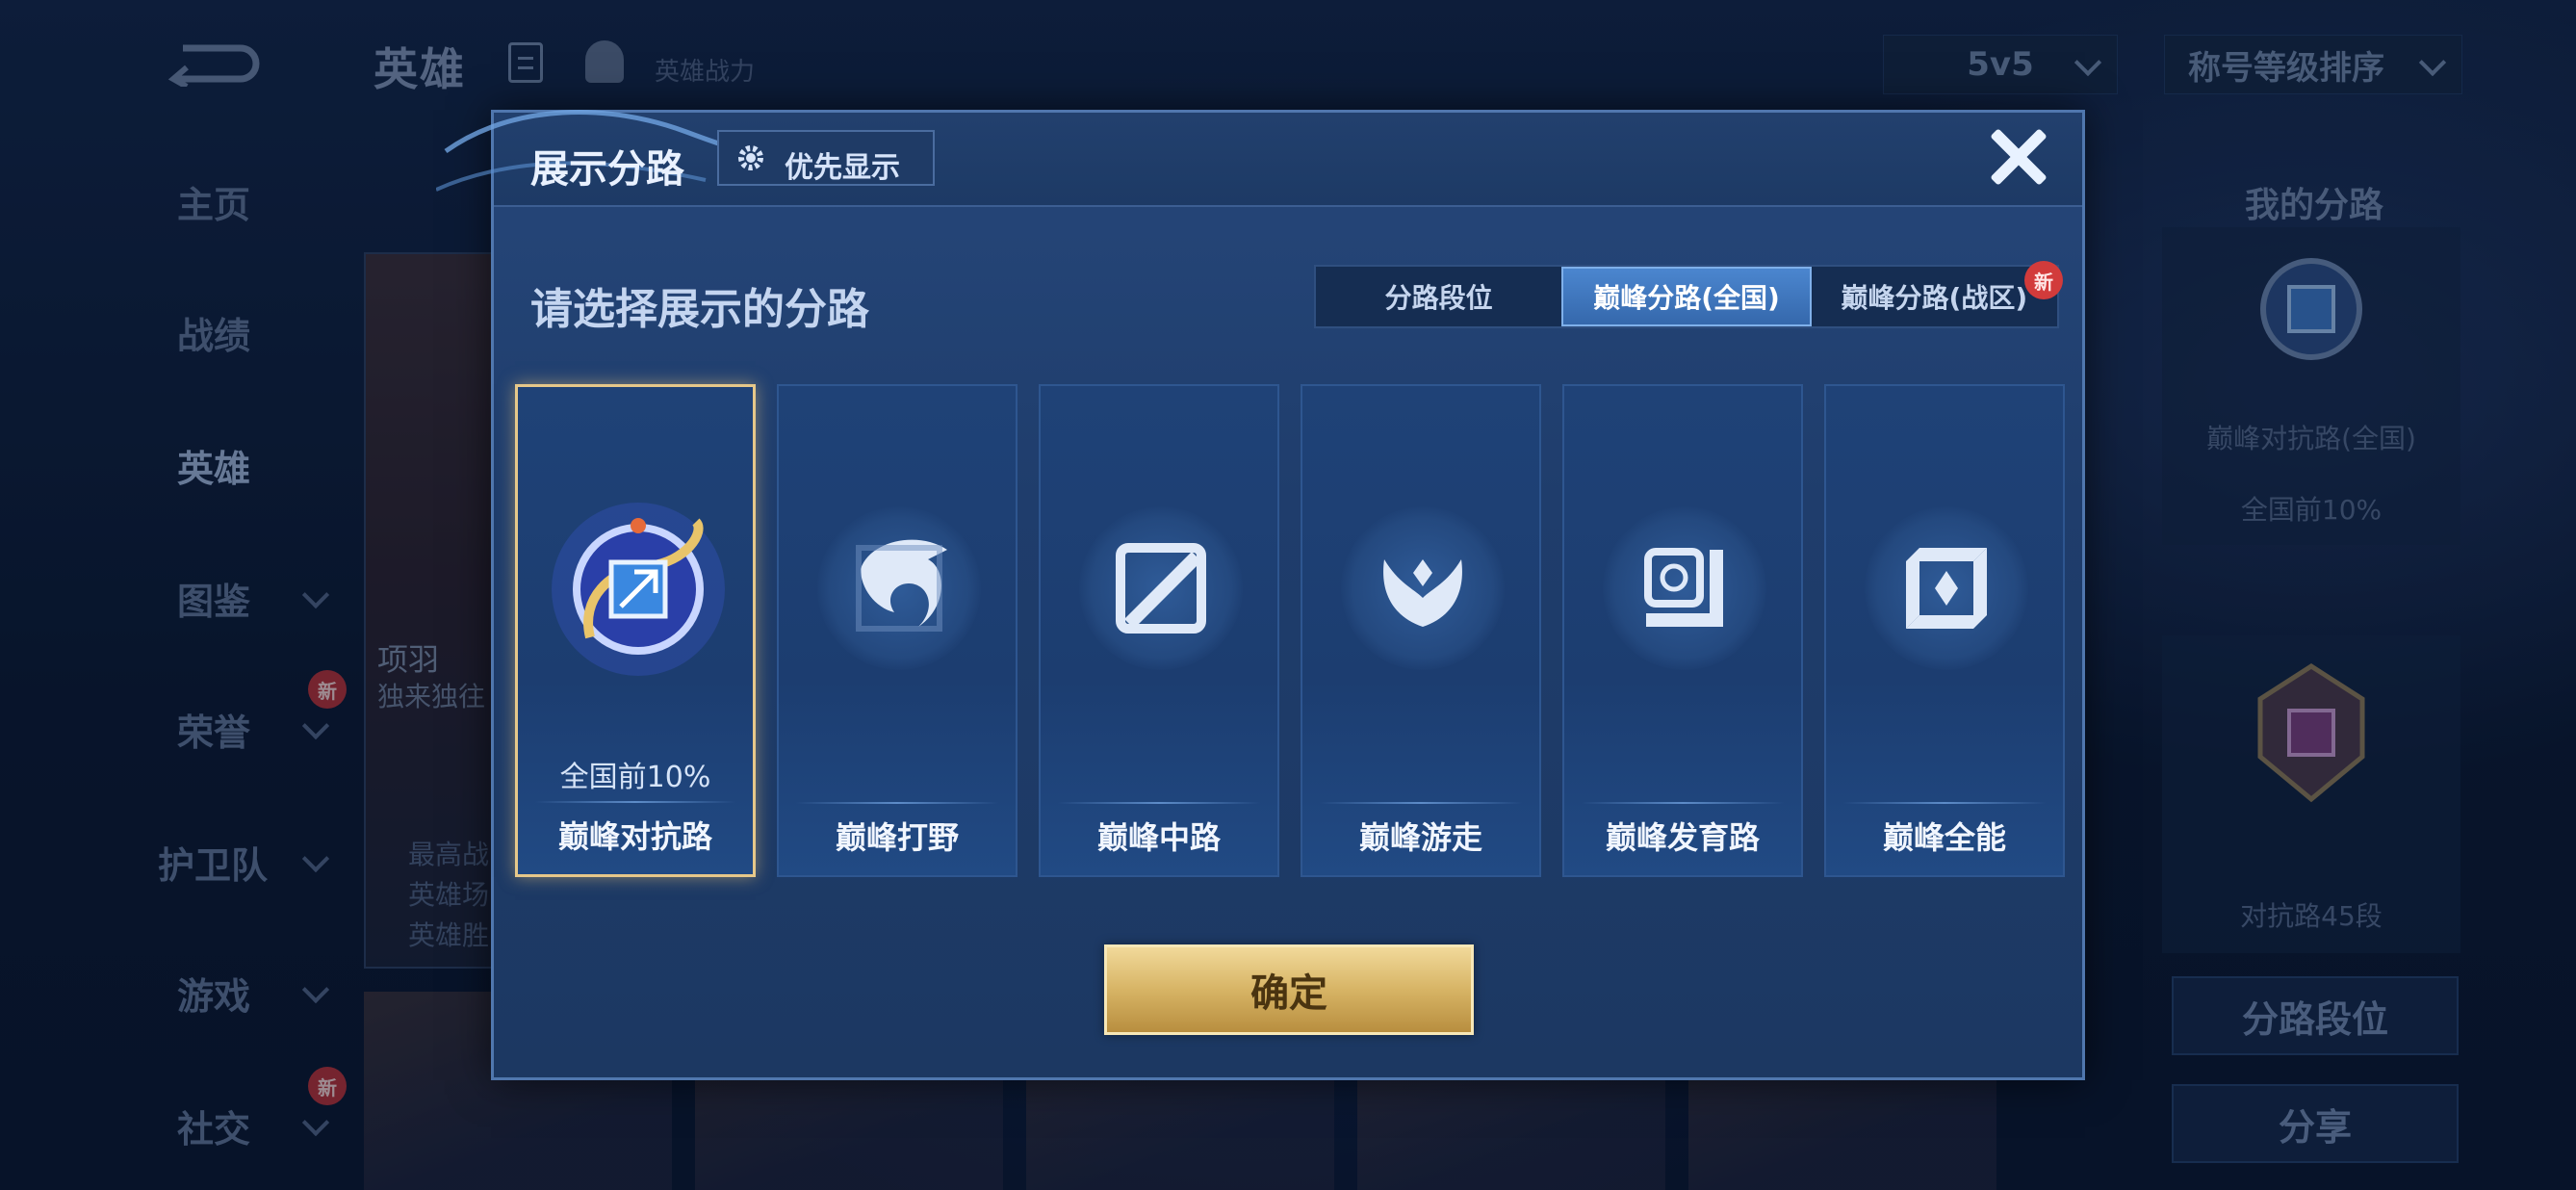 The image size is (2576, 1190). Describe the element at coordinates (639, 590) in the screenshot. I see `clash-lane-icon` at that location.